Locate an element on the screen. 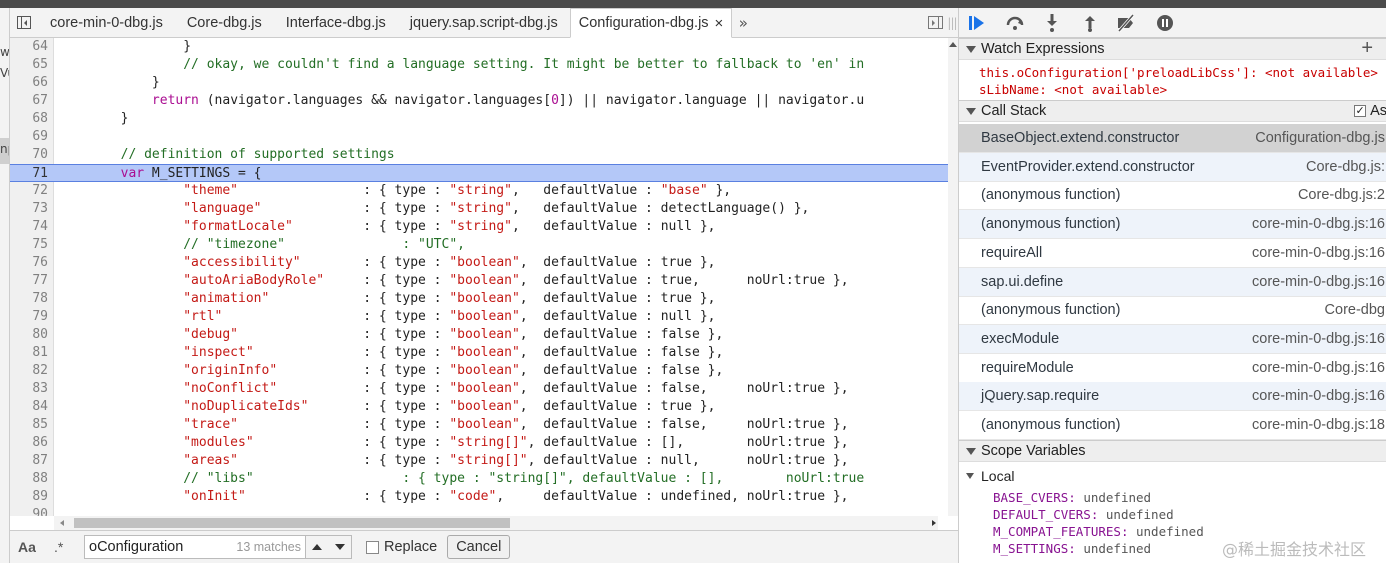 The height and width of the screenshot is (563, 1386). line-number: 64 is located at coordinates (29, 47).